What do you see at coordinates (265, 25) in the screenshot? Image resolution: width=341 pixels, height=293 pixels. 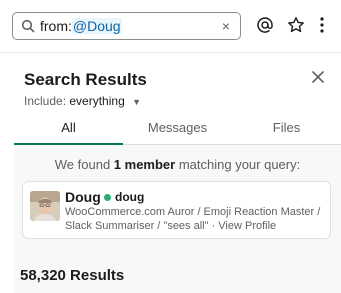 I see `at-icon` at bounding box center [265, 25].